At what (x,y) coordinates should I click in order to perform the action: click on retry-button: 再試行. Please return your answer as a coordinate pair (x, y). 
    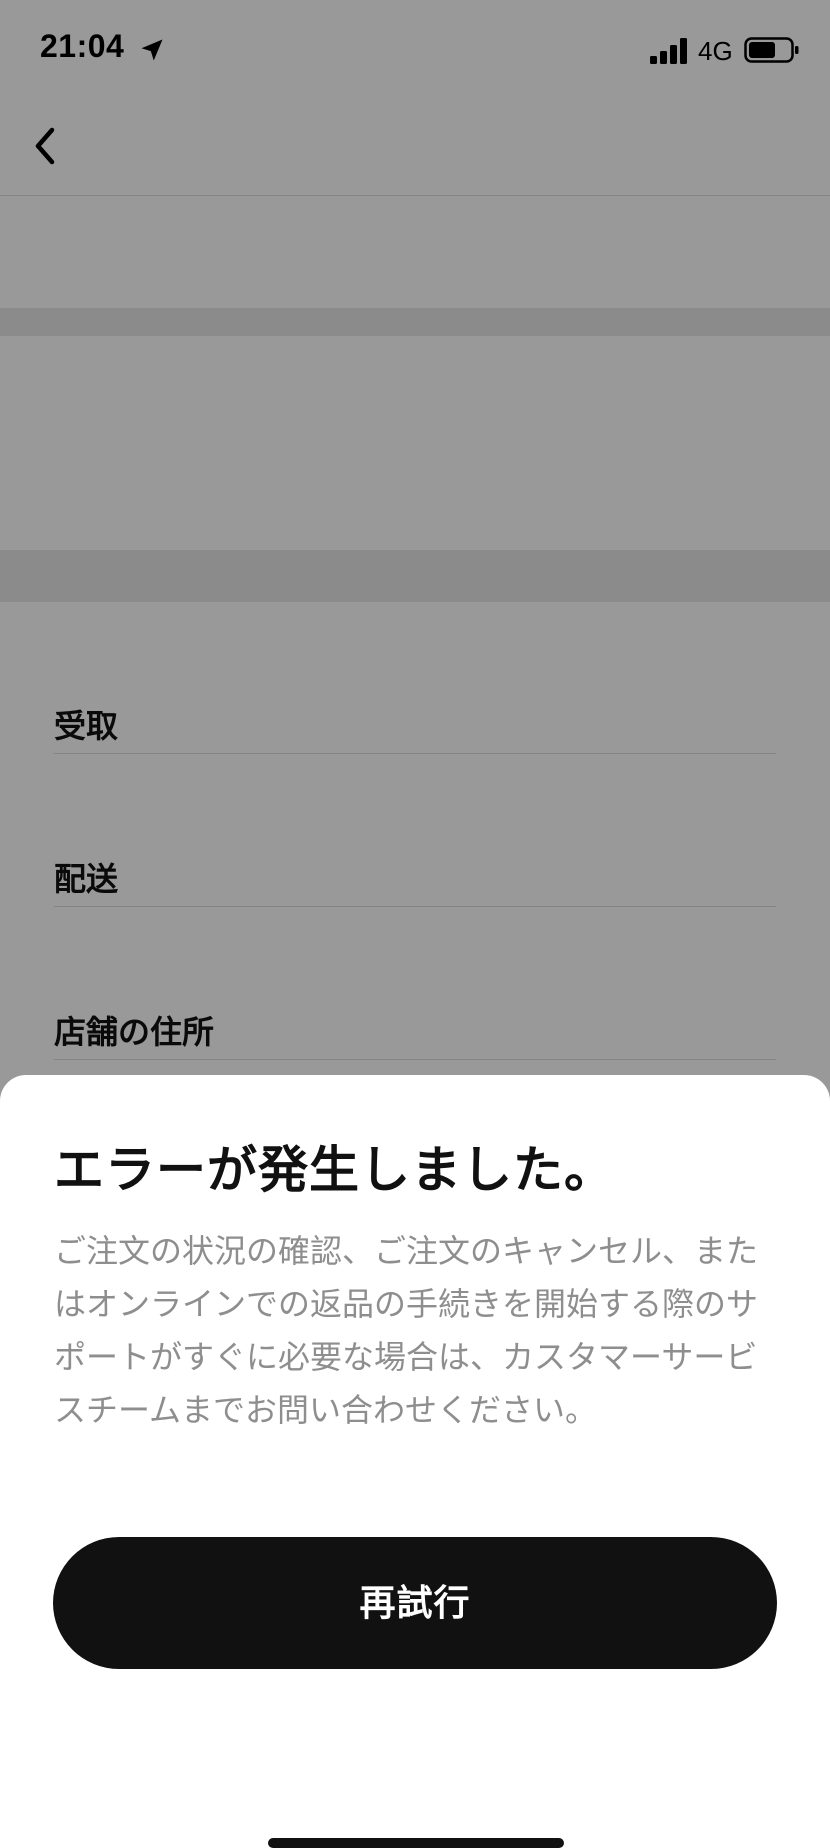
    Looking at the image, I should click on (415, 1603).